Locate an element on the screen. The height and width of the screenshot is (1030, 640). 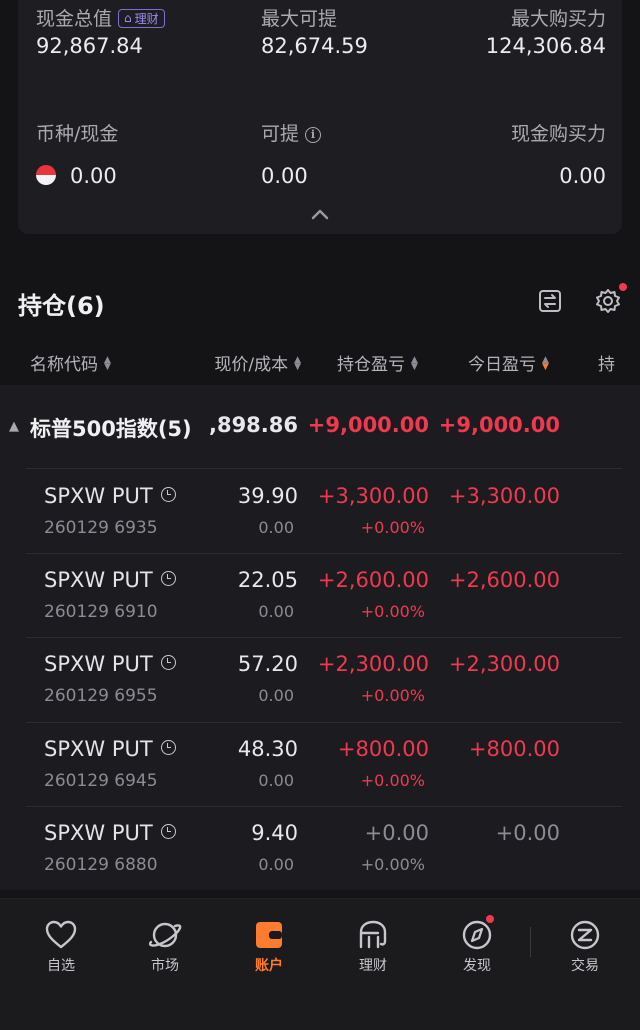
row-code: 260129 6945 is located at coordinates (101, 781).